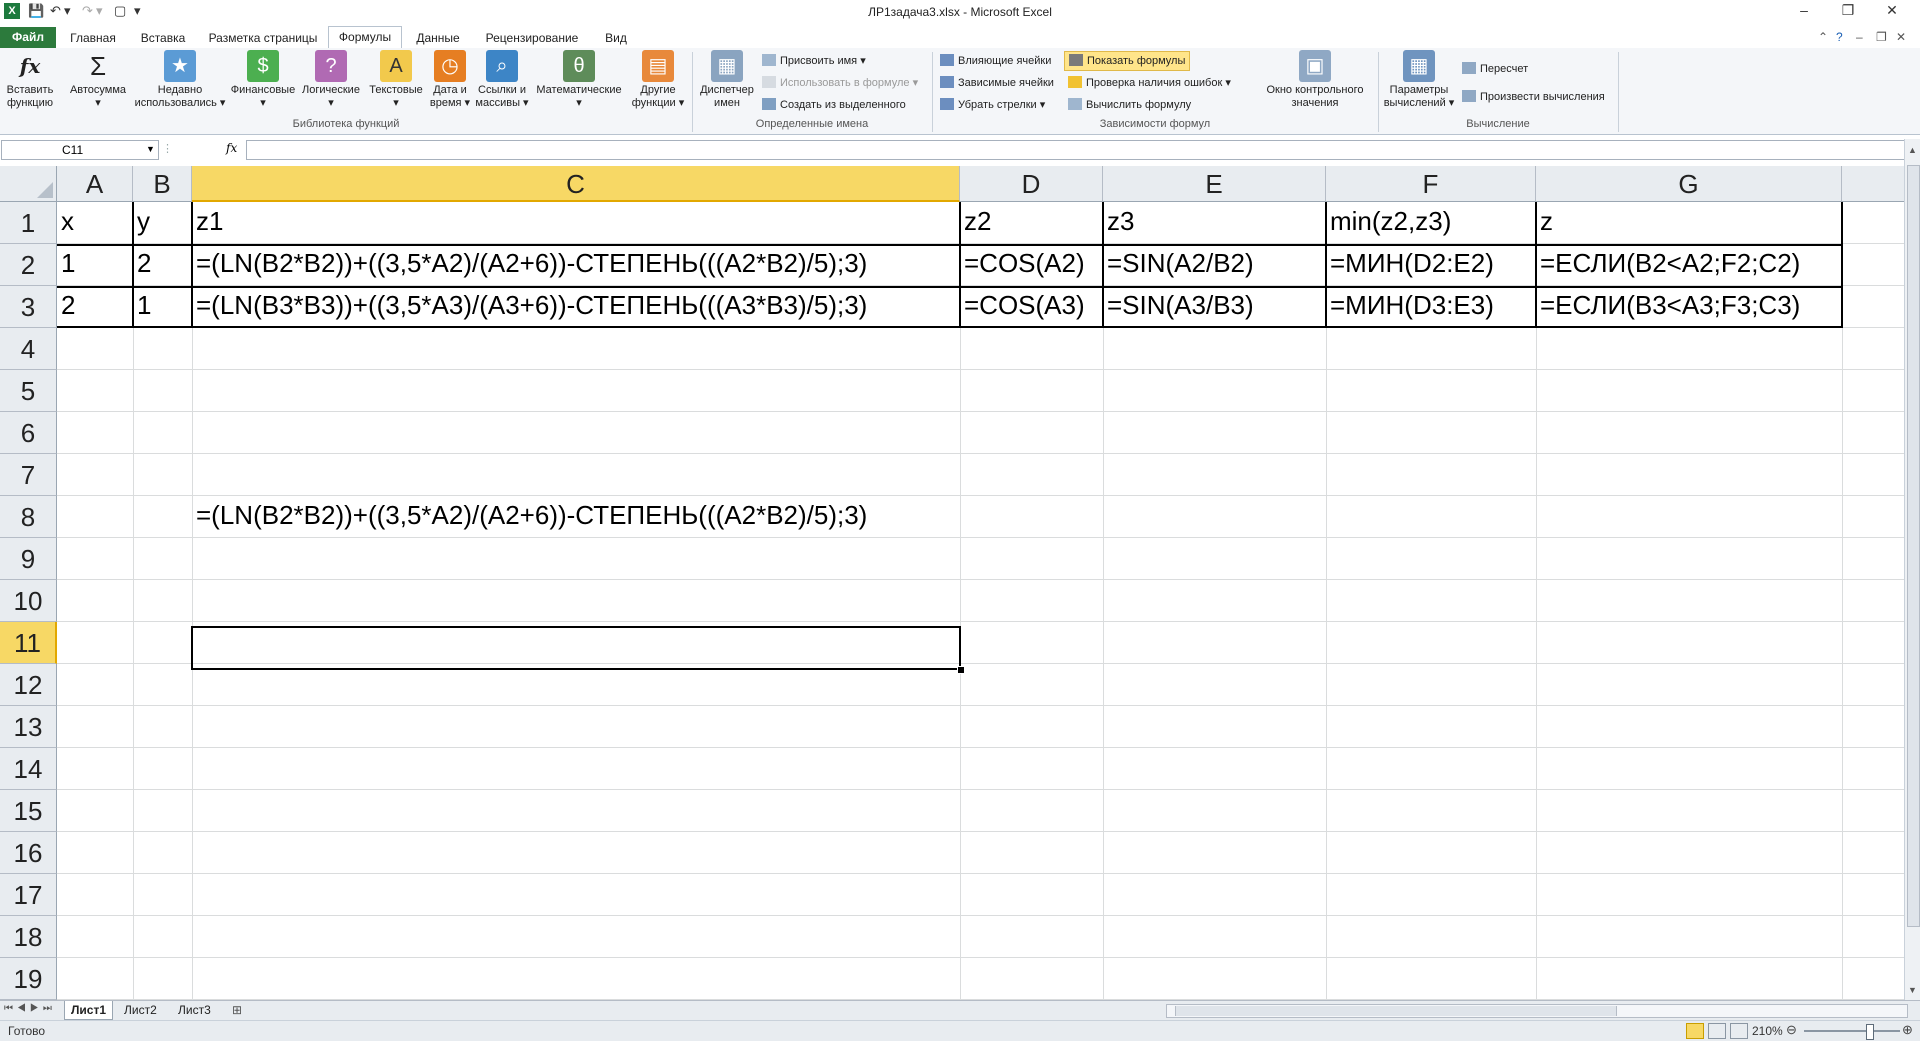 This screenshot has height=1041, width=1920. Describe the element at coordinates (1912, 569) in the screenshot. I see `vertical-scrollbar: ▲ ▼` at that location.